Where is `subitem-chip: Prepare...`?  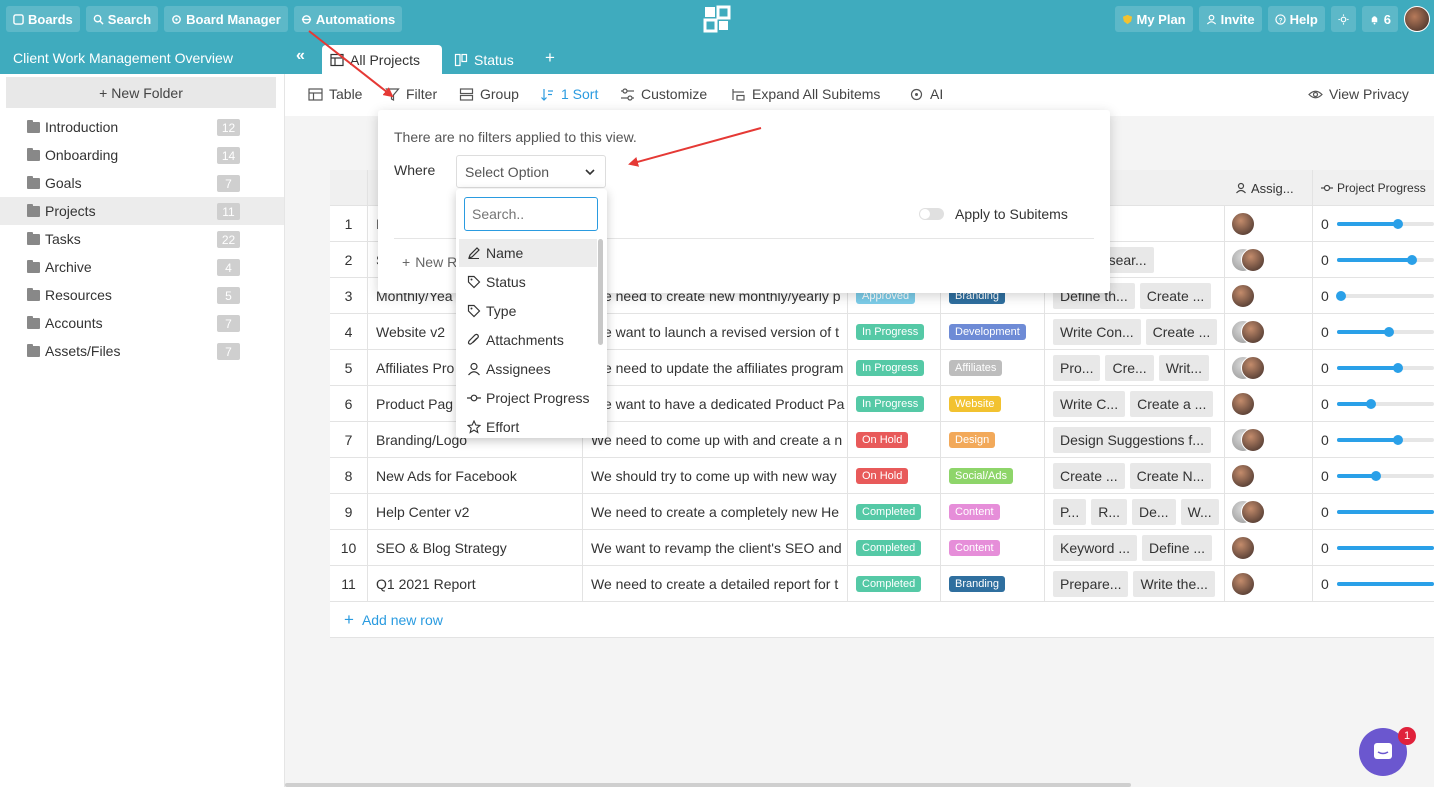
subitem-chip: Prepare... is located at coordinates (1091, 584).